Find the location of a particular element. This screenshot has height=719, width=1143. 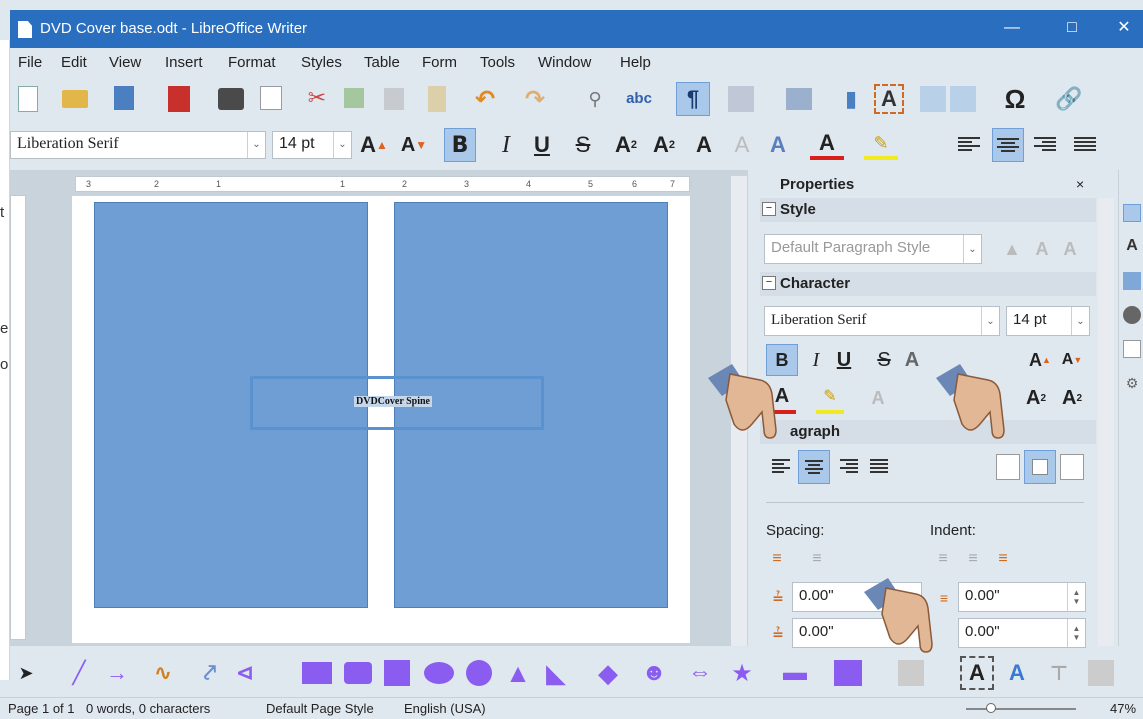

triangle-icon: ▲ is located at coordinates (518, 673).